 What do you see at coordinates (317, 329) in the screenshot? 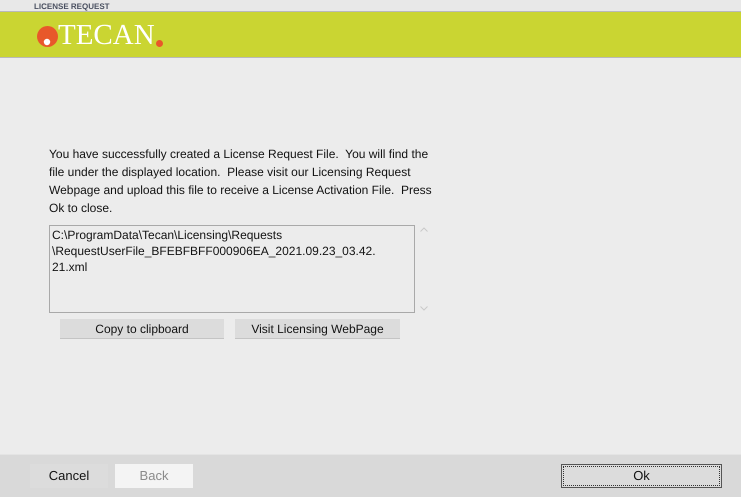
I see `action-button: Visit Licensing WebPage` at bounding box center [317, 329].